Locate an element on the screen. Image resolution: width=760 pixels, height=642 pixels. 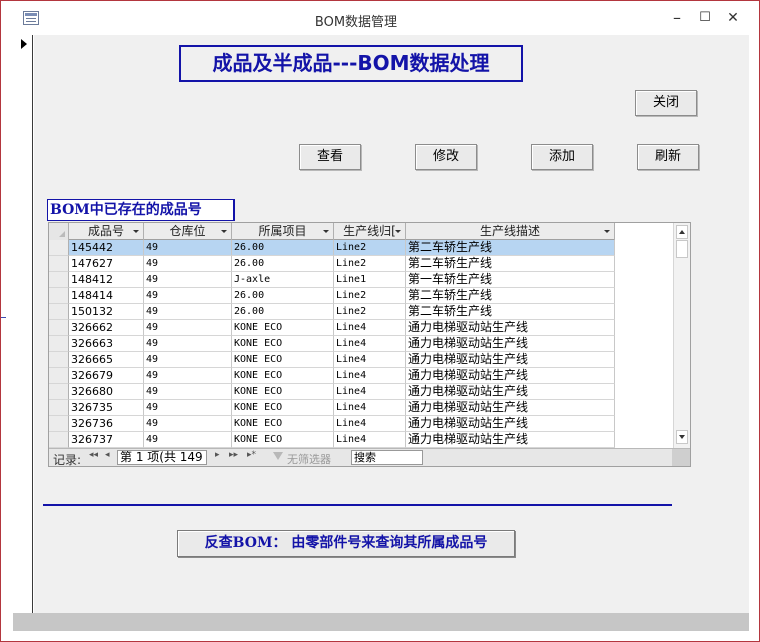
record-selector-strip is located at coordinates (23, 325).